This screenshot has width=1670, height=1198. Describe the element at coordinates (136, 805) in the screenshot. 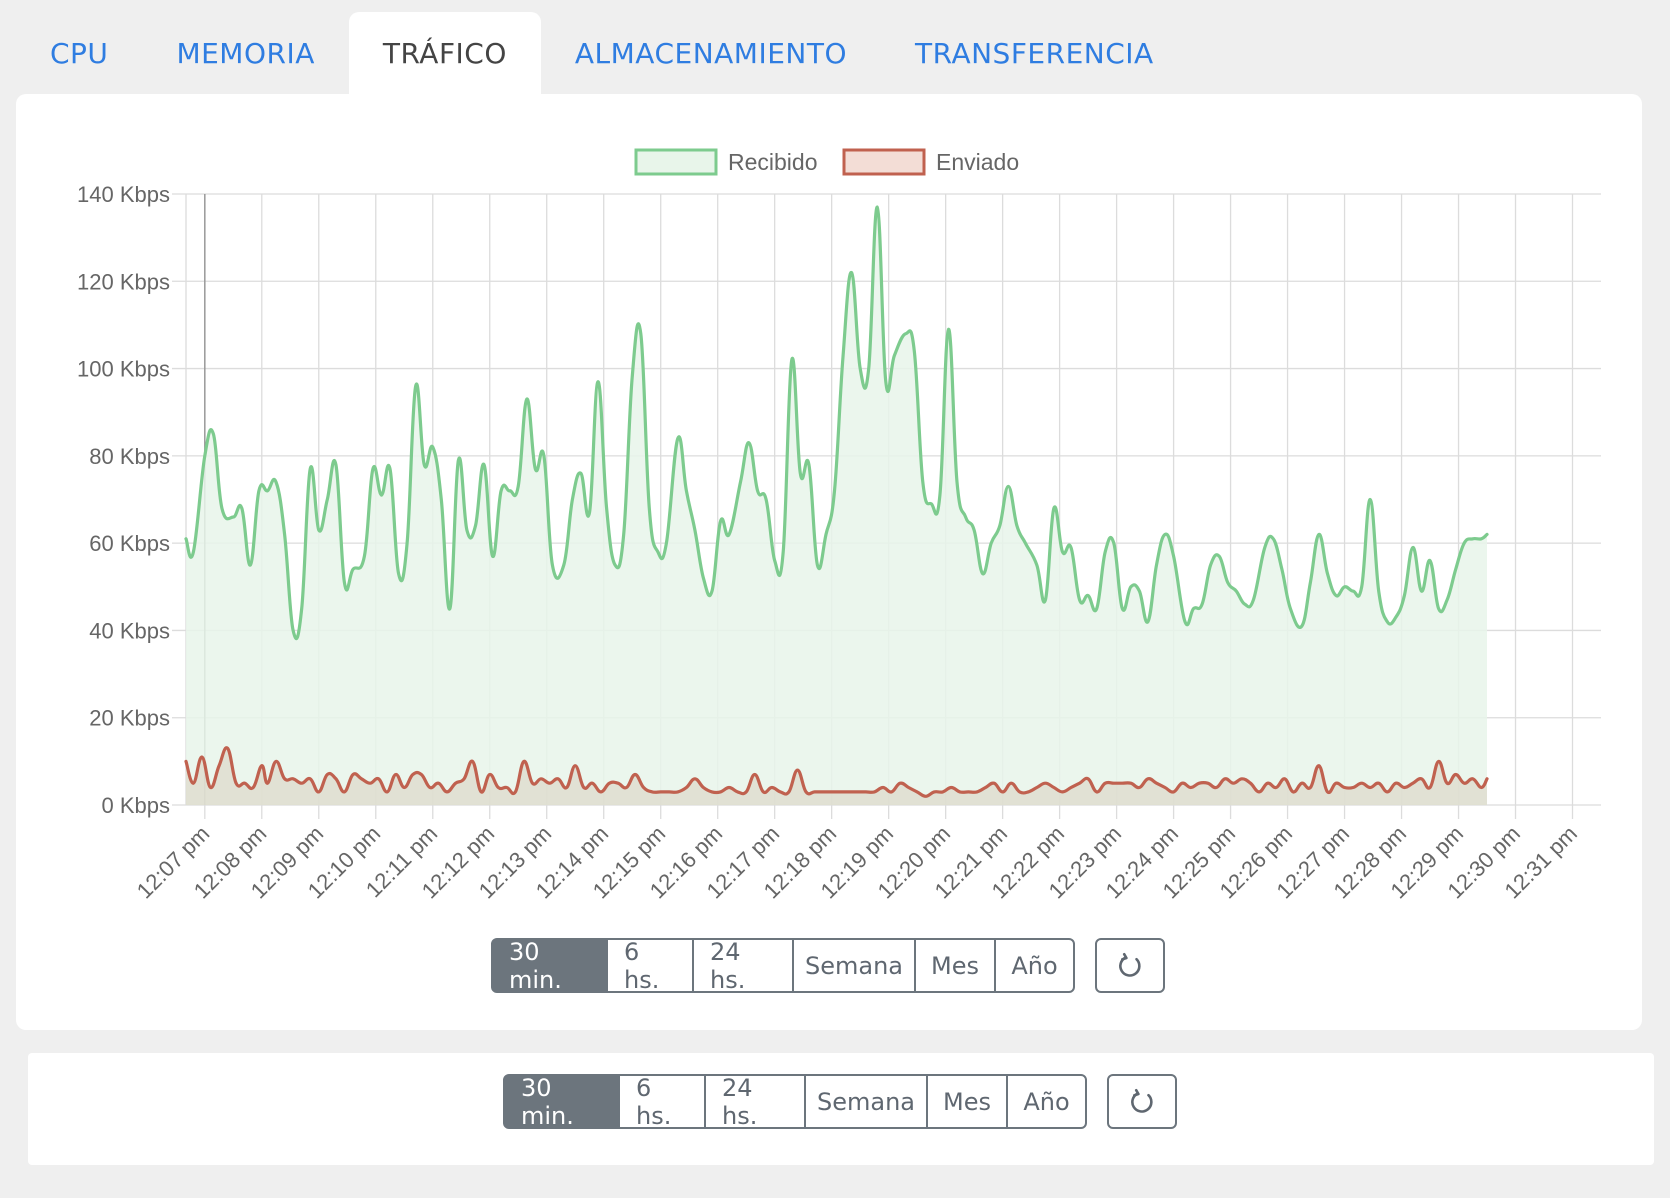

I see `y-tick-label: 0 Kbps` at that location.